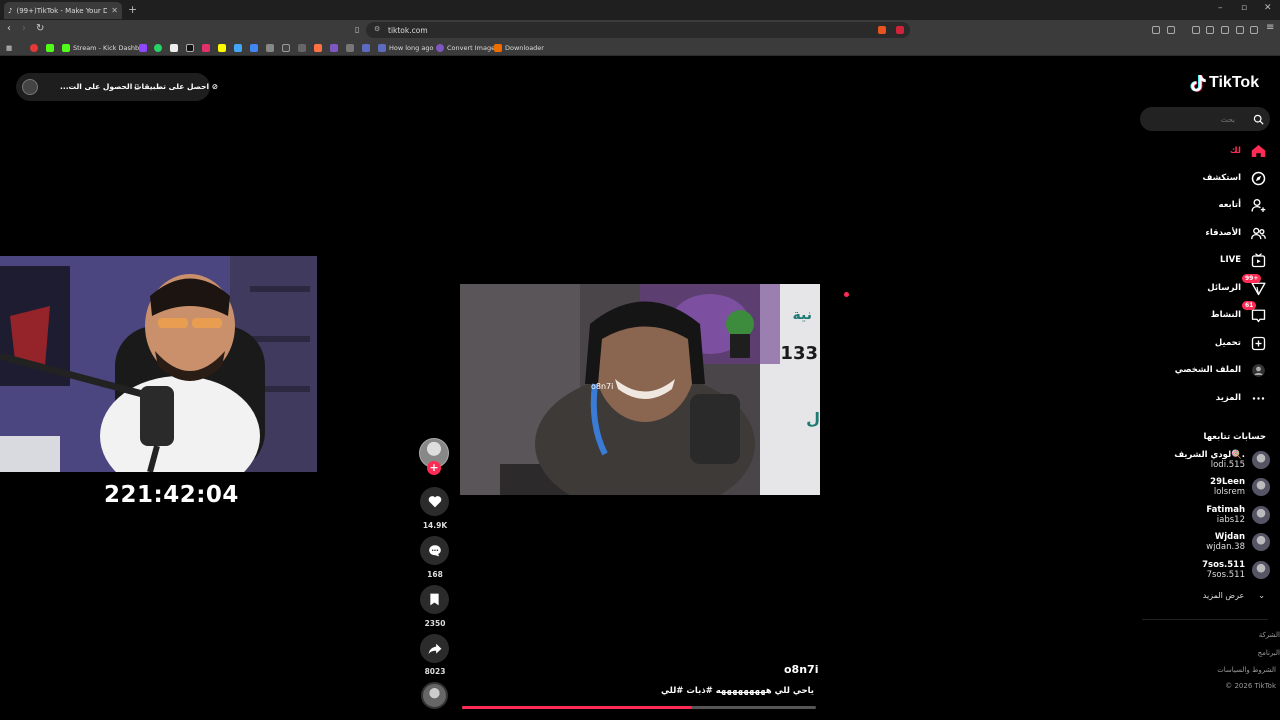 This screenshot has width=1280, height=720. I want to click on sidebar-item-label: أتابعه, so click(1229, 205).